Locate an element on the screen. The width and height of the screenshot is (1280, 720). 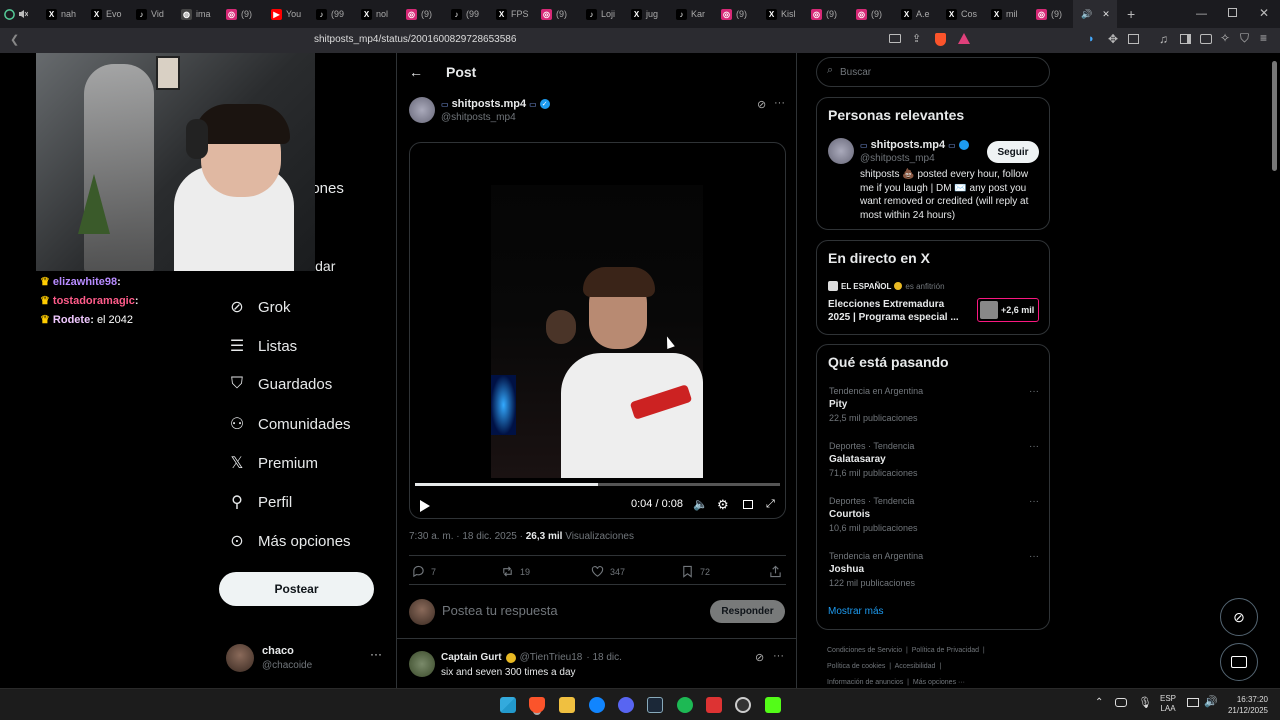
post-timestamp: 7:30 a. m. · 18 dic. 2025 · is located at coordinates (466, 536).